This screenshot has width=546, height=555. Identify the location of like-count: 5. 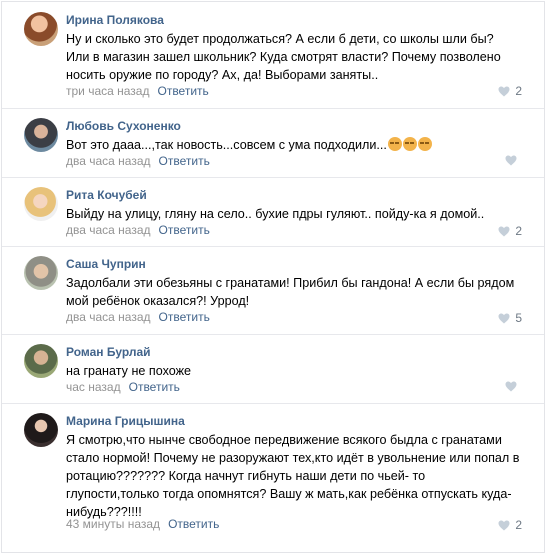
(518, 318).